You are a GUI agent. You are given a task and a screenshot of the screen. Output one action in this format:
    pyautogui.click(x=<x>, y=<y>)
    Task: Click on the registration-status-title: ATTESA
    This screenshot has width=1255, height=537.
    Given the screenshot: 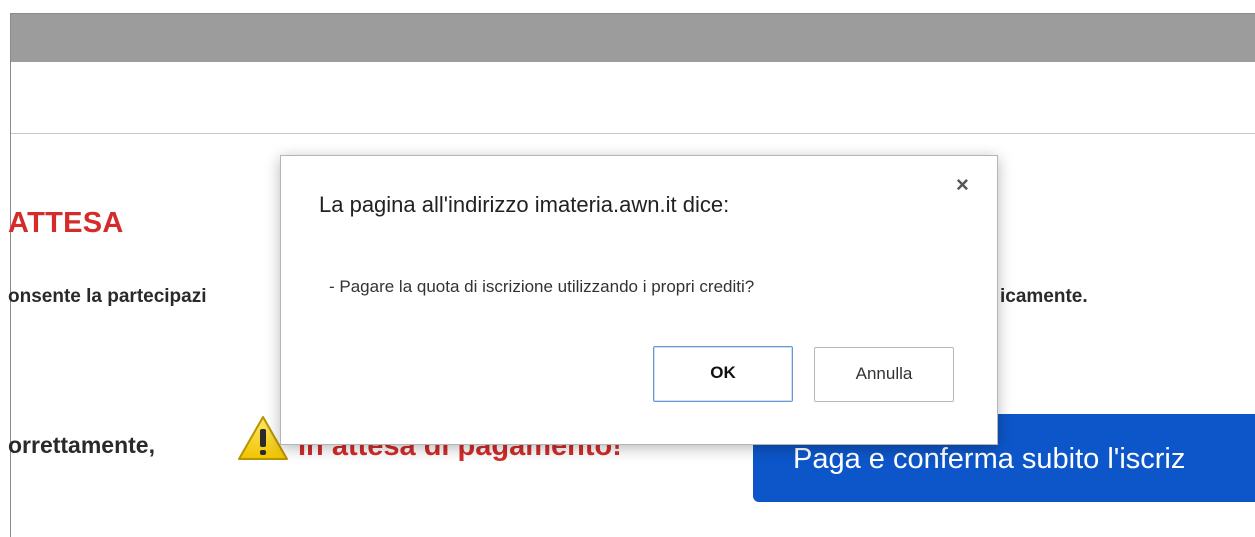 What is the action you would take?
    pyautogui.click(x=66, y=223)
    